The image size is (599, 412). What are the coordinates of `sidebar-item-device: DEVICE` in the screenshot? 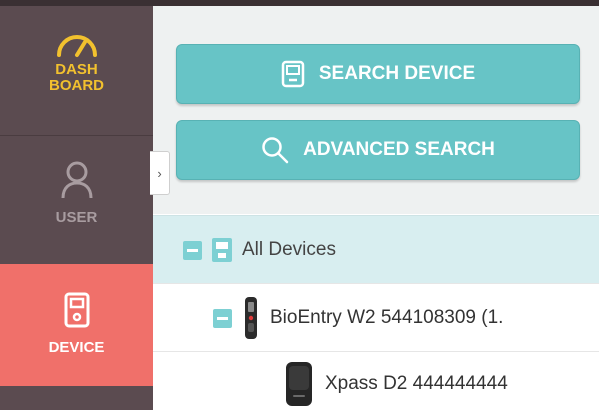 It's located at (76, 325).